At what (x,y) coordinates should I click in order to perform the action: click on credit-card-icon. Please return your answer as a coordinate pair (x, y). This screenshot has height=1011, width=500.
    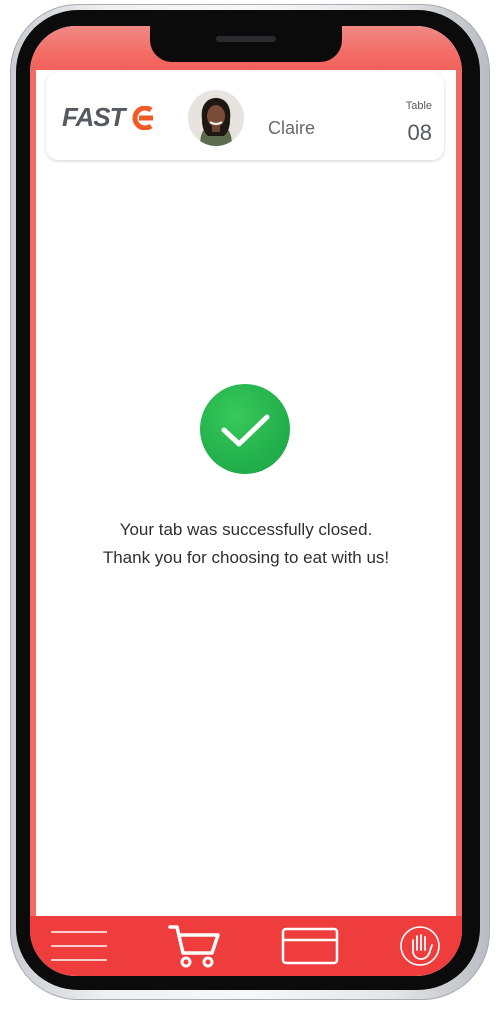
    Looking at the image, I should click on (310, 946).